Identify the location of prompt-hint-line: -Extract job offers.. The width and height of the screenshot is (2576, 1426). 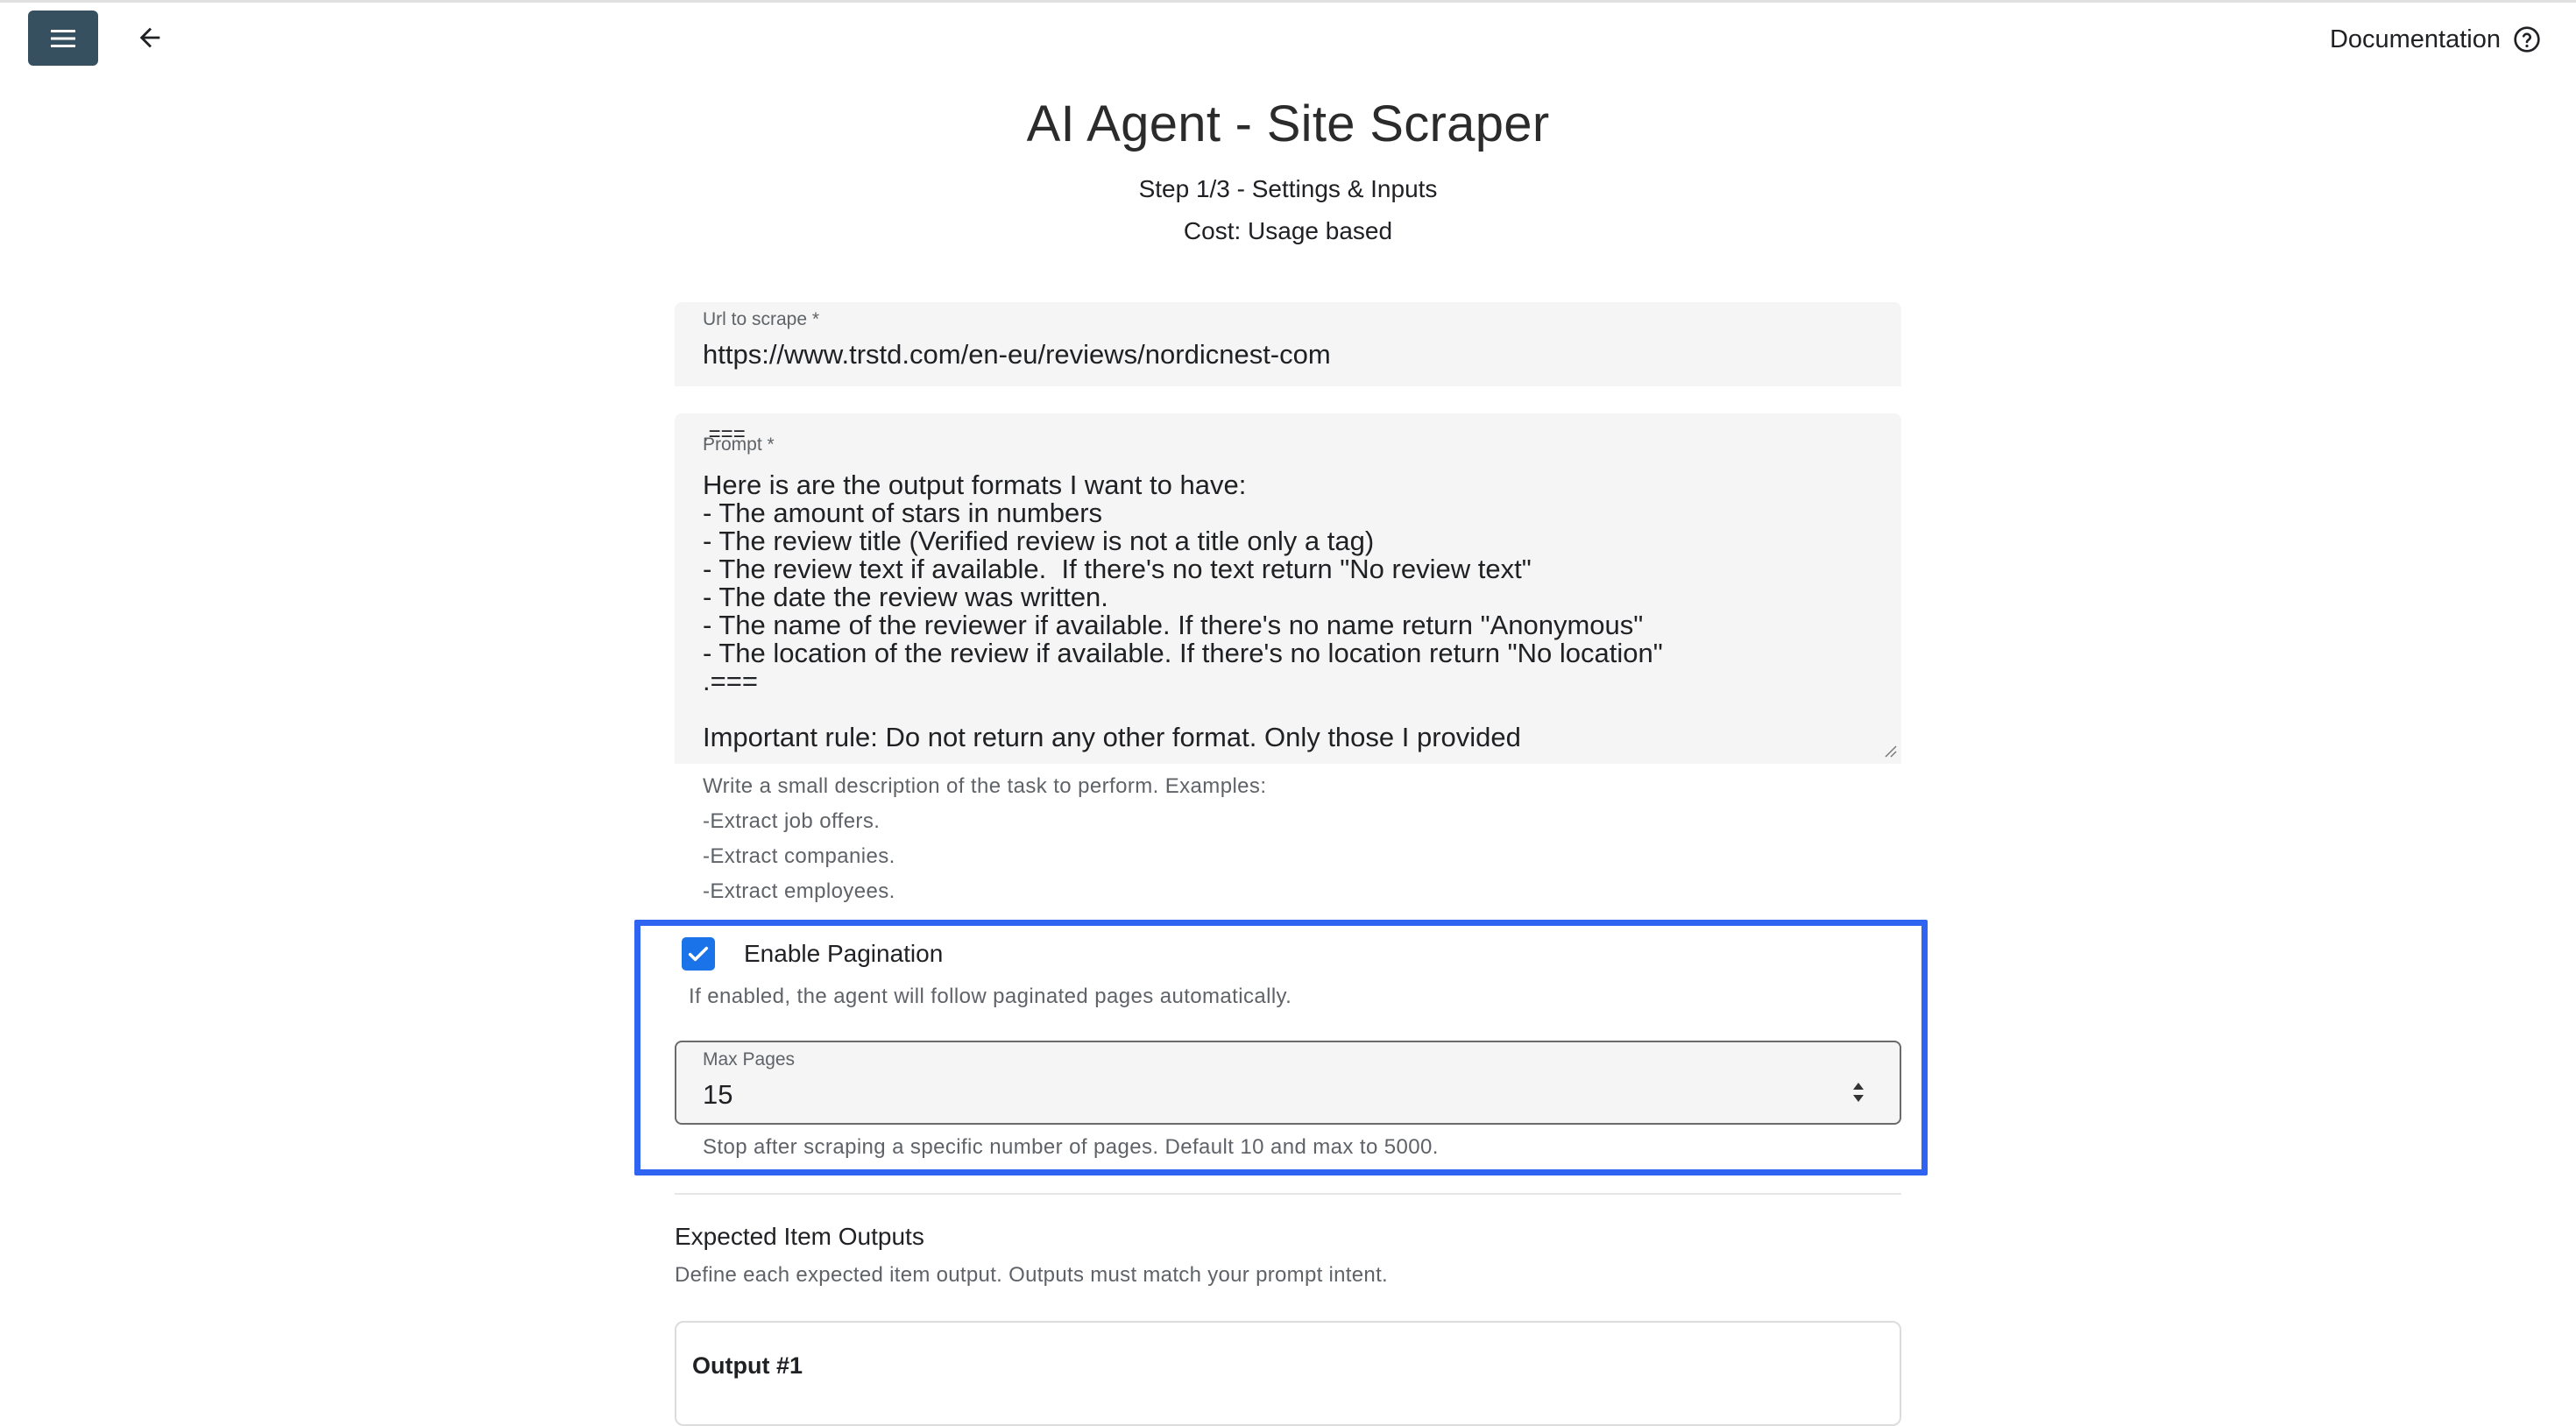
(792, 821).